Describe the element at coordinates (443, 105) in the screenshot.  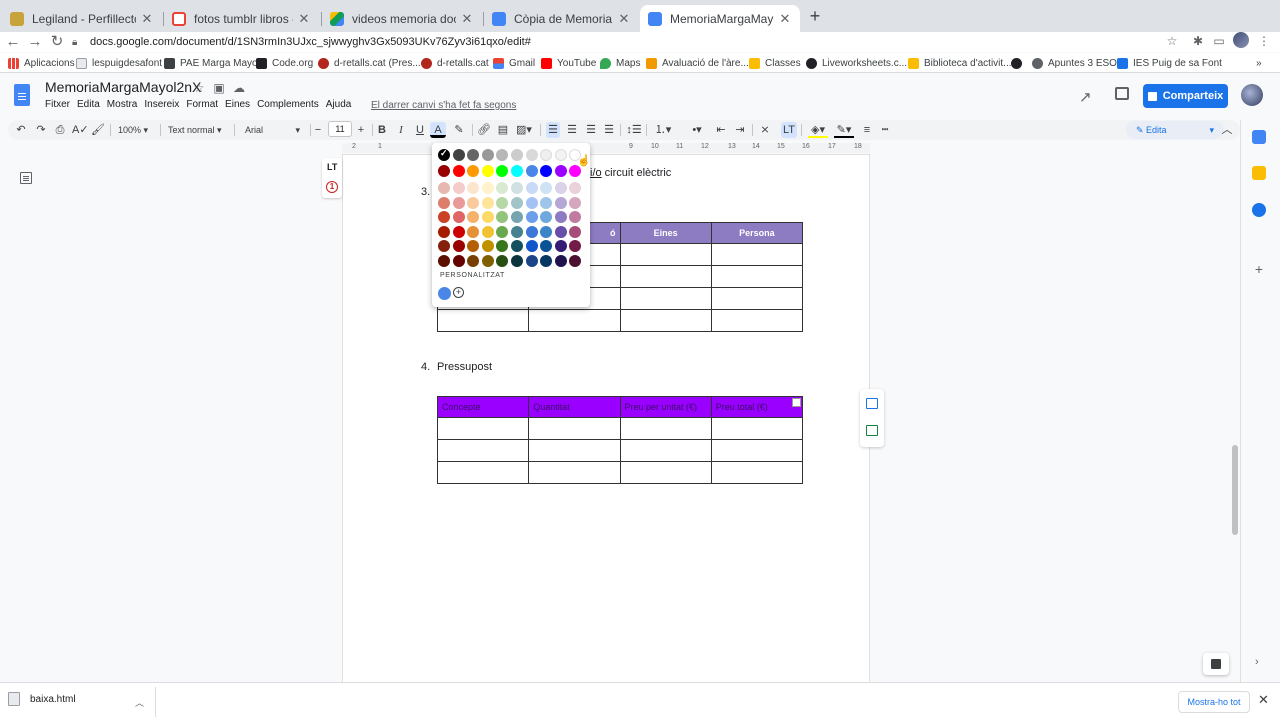
I see `last-edit-link: El darrer canvi s'ha fet fa segons` at that location.